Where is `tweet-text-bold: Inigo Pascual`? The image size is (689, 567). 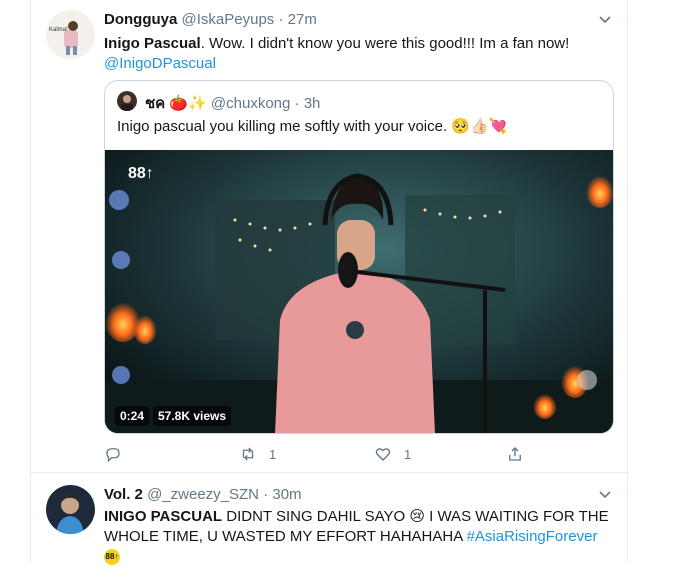
tweet-text-bold: Inigo Pascual is located at coordinates (152, 43).